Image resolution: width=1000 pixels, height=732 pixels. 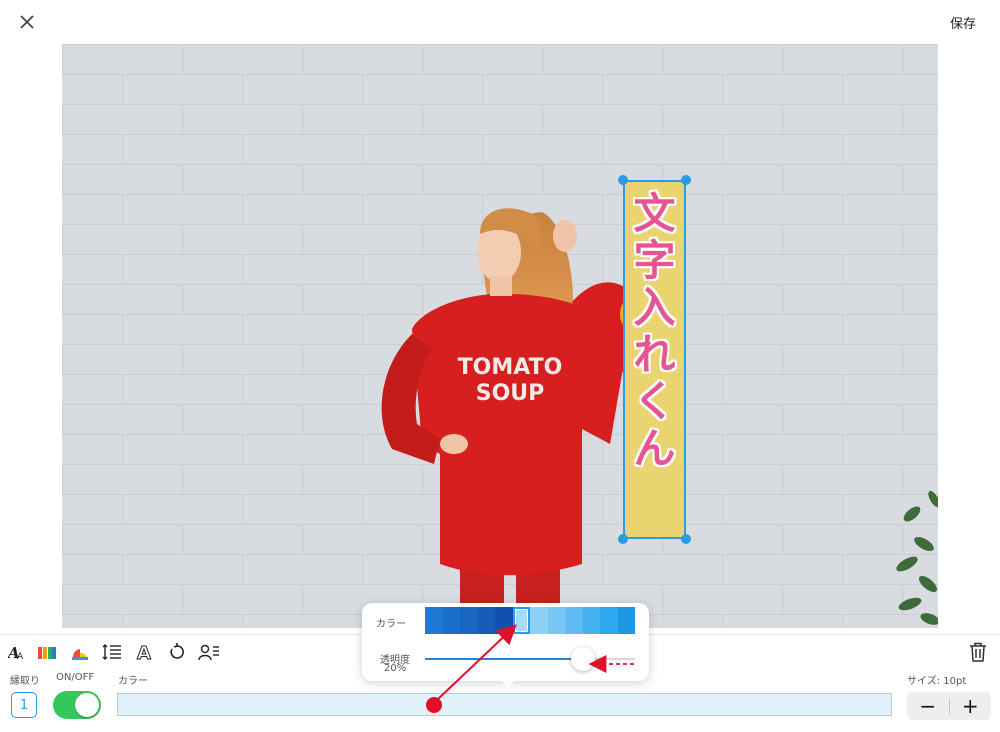 What do you see at coordinates (937, 681) in the screenshot?
I see `size-label: サイズ: 10pt` at bounding box center [937, 681].